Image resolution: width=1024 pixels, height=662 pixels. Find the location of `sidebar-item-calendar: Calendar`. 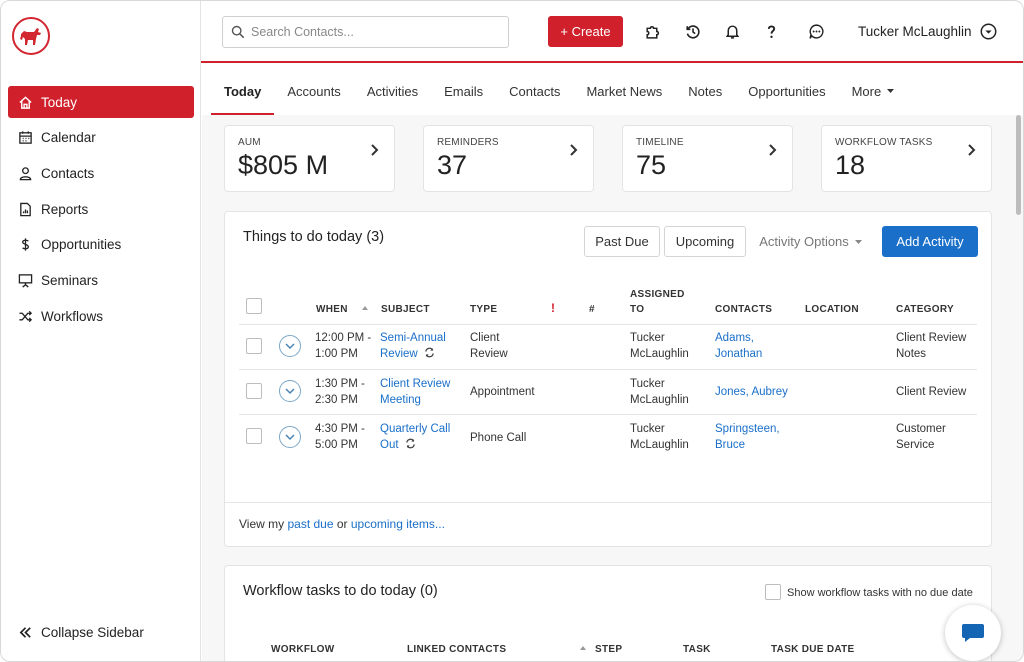

sidebar-item-calendar: Calendar is located at coordinates (101, 138).